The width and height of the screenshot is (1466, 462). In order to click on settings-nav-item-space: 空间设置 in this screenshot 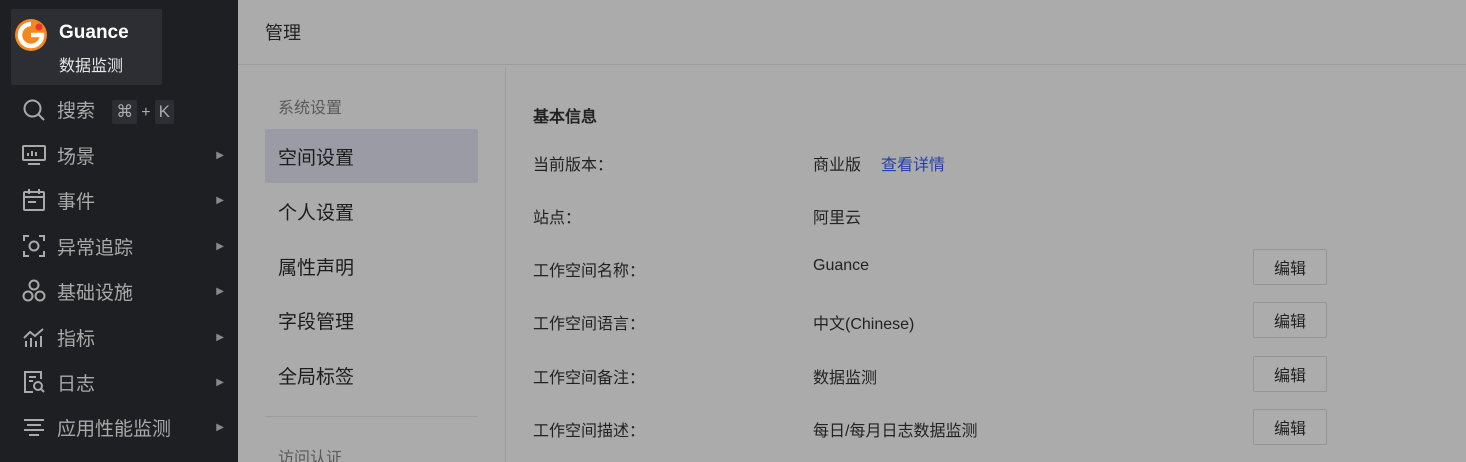, I will do `click(371, 156)`.